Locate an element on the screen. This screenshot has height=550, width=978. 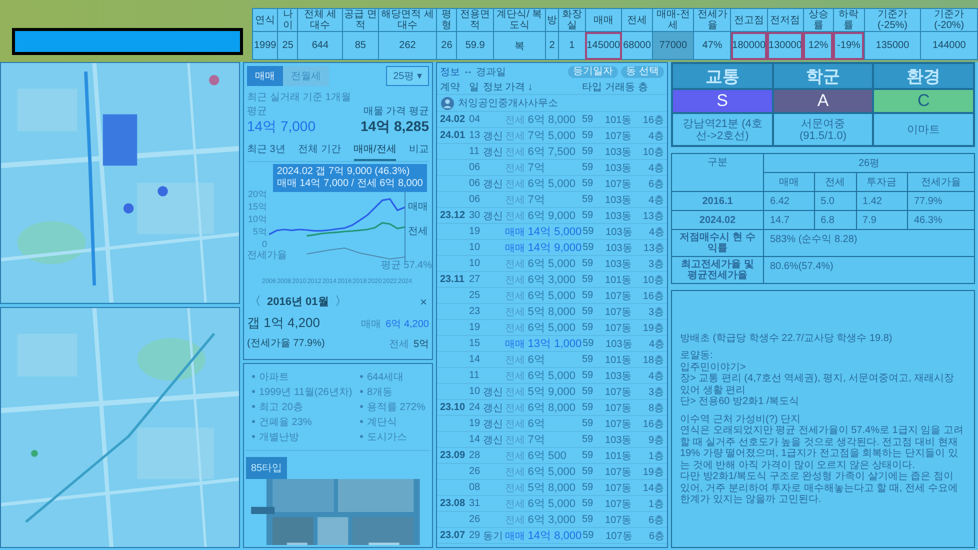
day-cell-text: 04 is located at coordinates (475, 119).